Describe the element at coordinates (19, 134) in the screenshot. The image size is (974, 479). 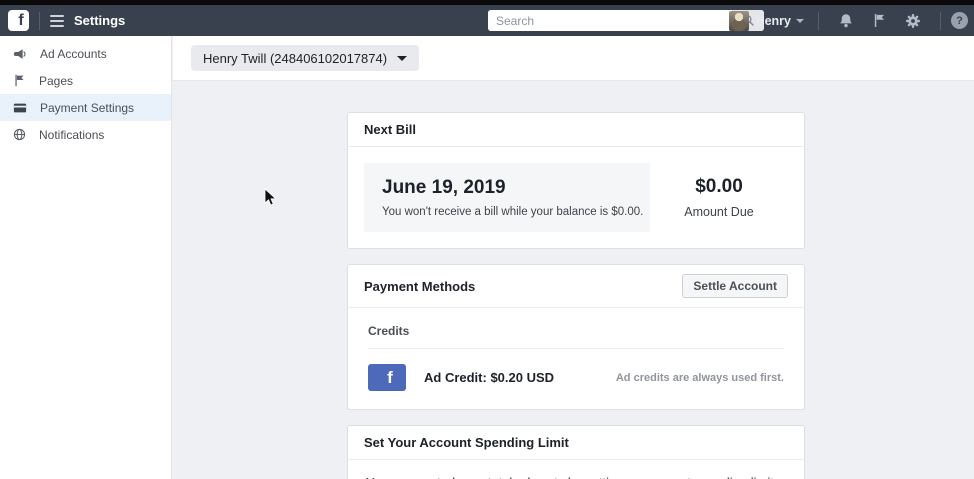
I see `globe-icon` at that location.